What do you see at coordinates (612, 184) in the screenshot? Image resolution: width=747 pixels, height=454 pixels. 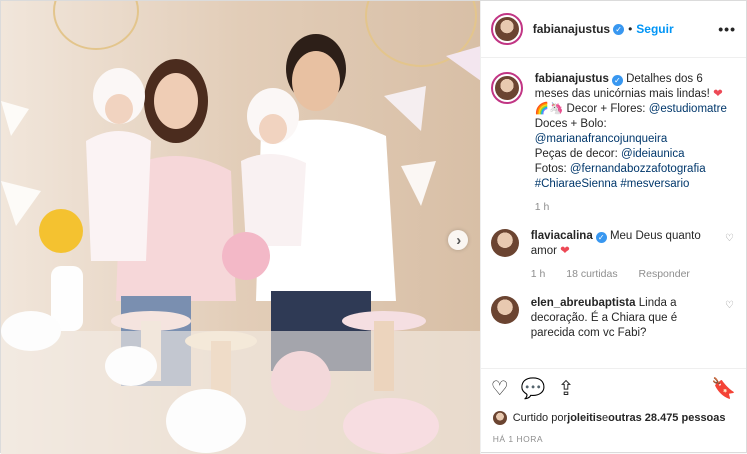 I see `hashtag-links: #ChiaraeSienna #mesversario` at bounding box center [612, 184].